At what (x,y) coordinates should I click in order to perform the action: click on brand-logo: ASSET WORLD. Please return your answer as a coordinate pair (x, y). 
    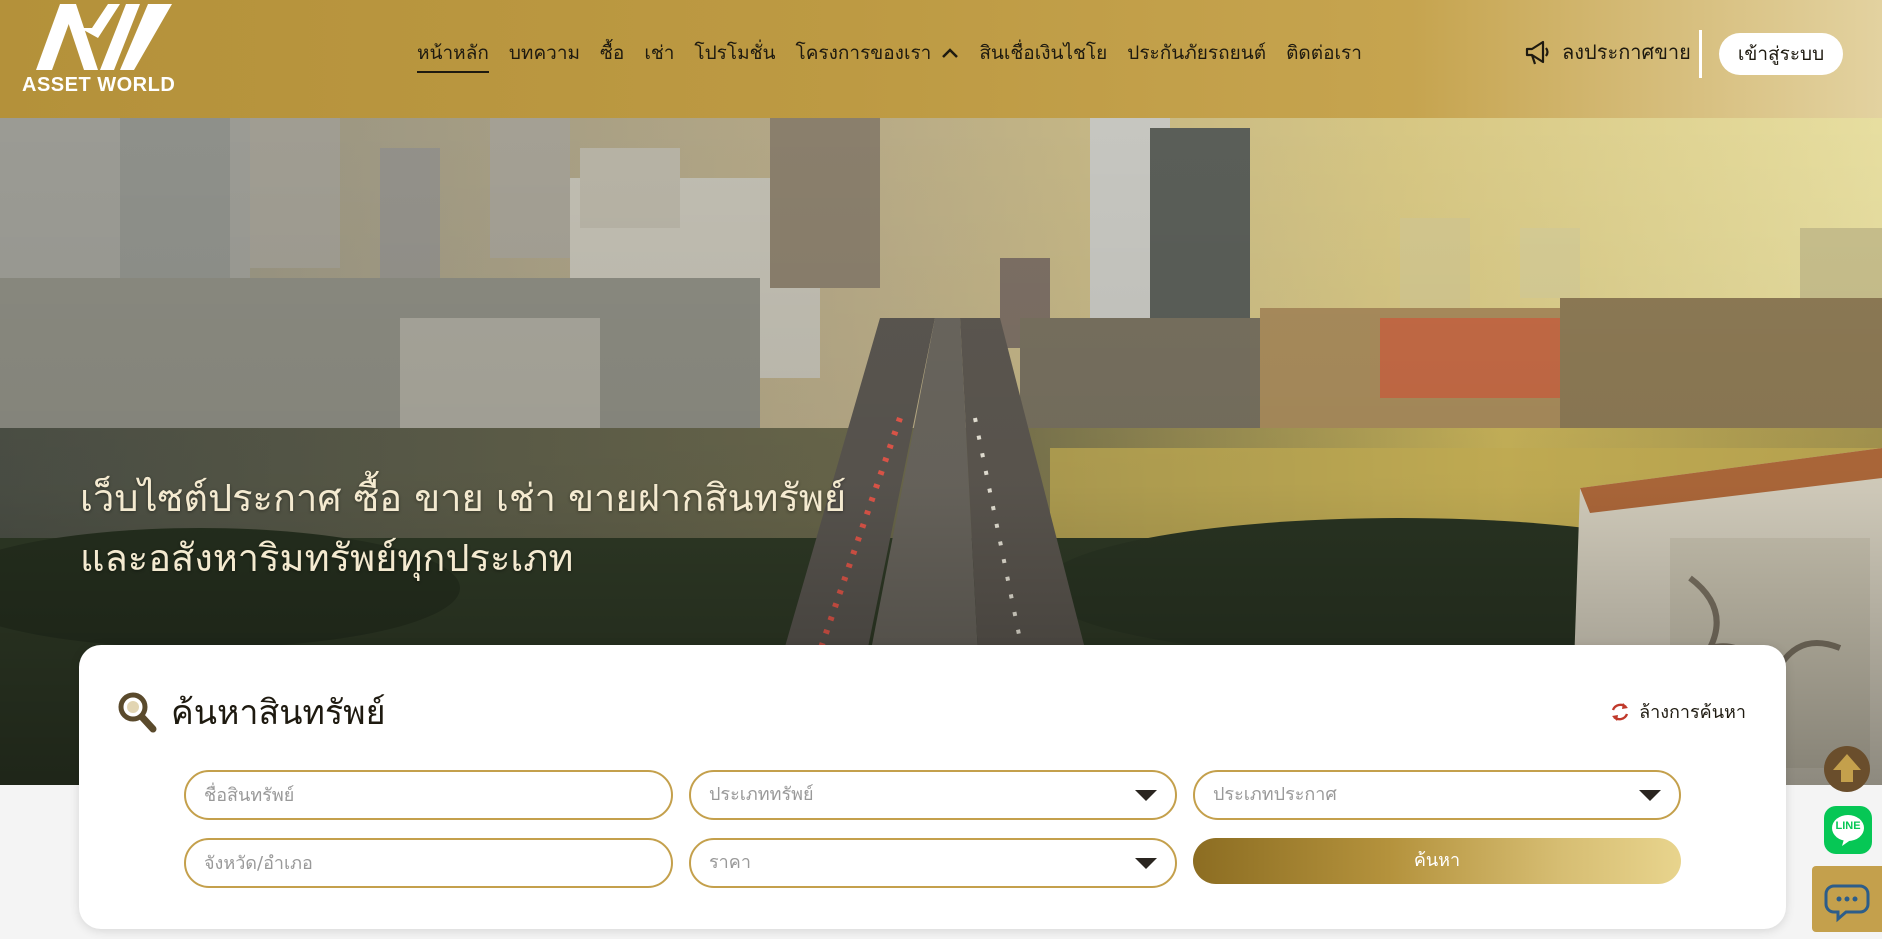
    Looking at the image, I should click on (104, 50).